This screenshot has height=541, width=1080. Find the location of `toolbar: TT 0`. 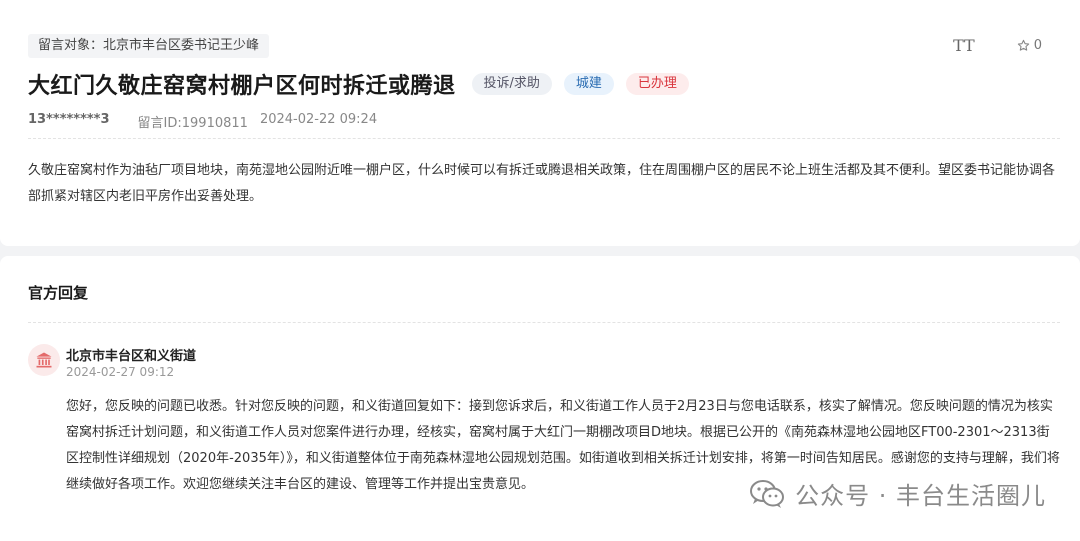

toolbar: TT 0 is located at coordinates (997, 45).